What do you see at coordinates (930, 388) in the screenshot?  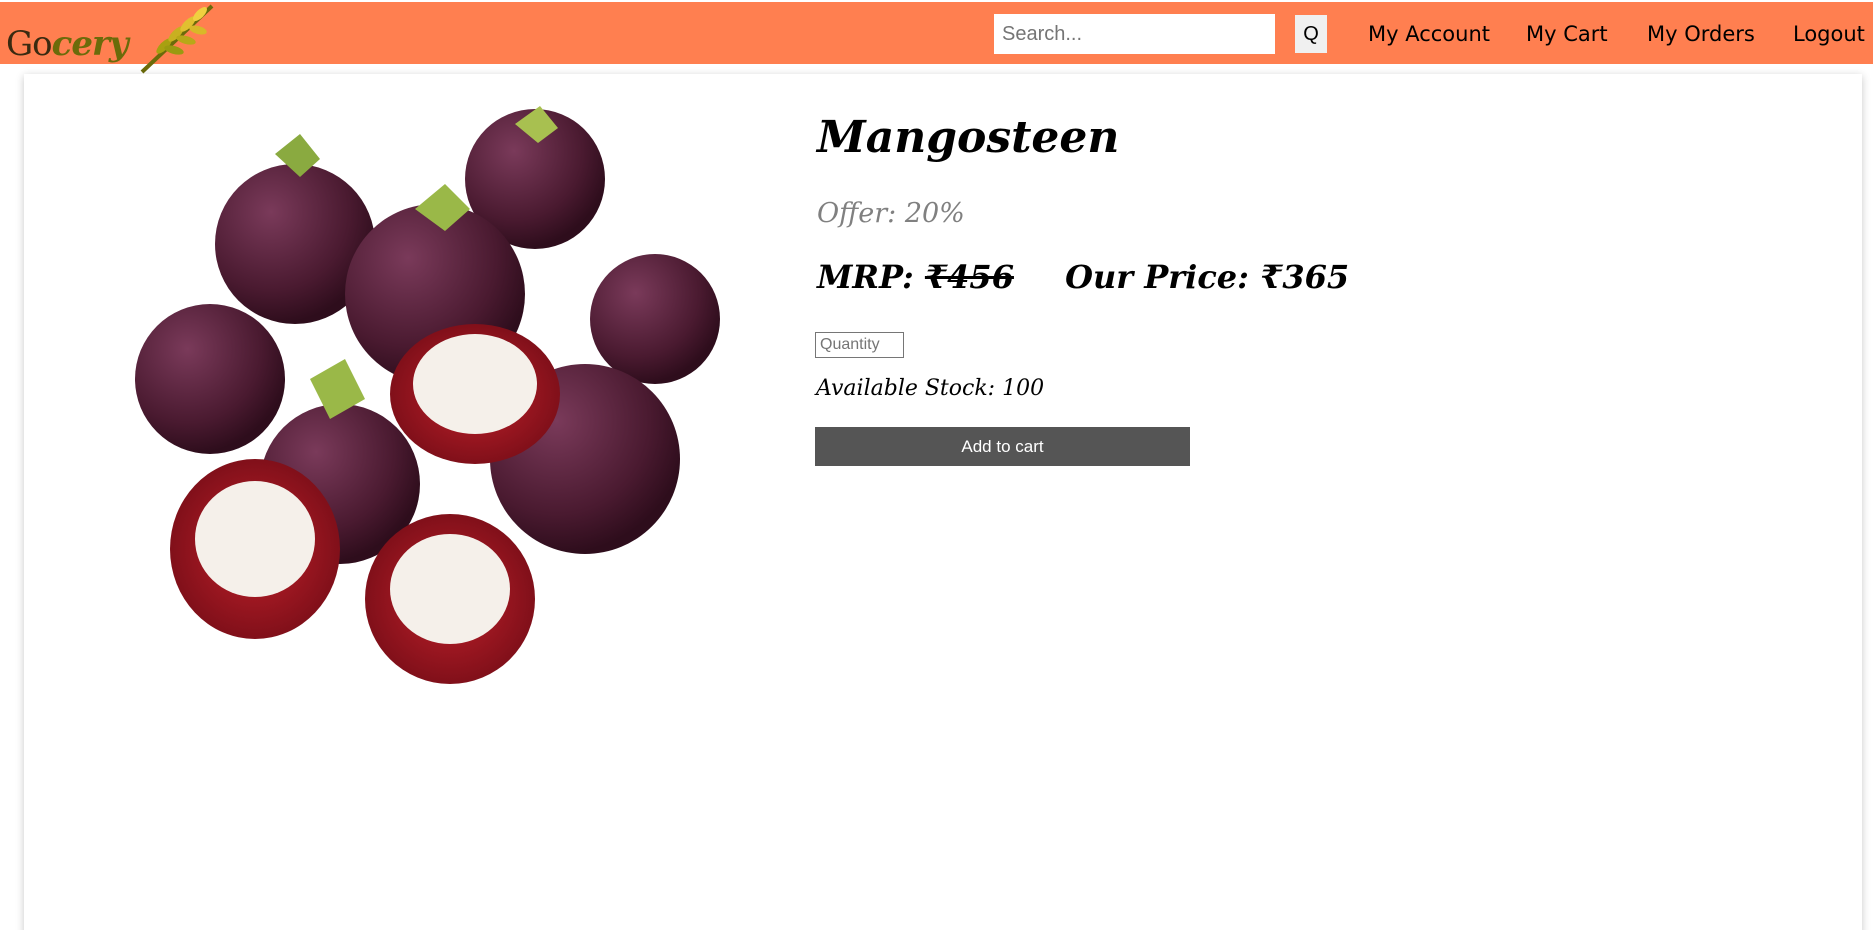 I see `available-stock: Available Stock: 100` at bounding box center [930, 388].